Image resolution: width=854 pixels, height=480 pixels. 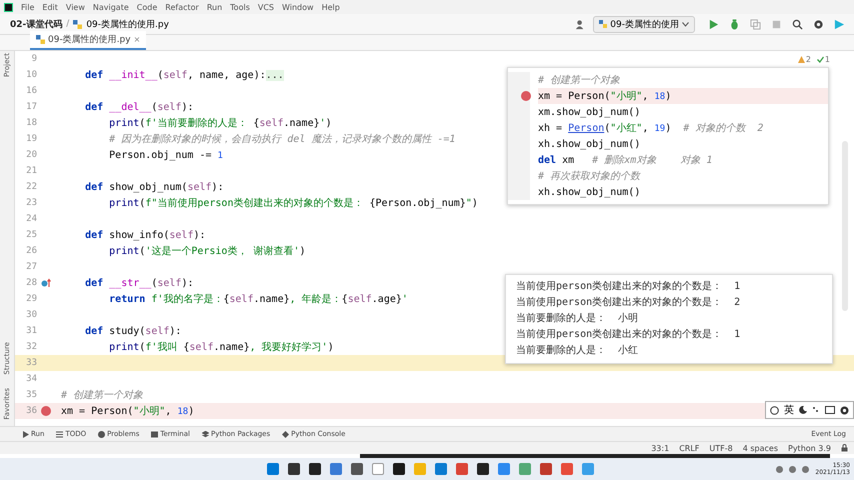 I want to click on line-number: 18, so click(x=31, y=123).